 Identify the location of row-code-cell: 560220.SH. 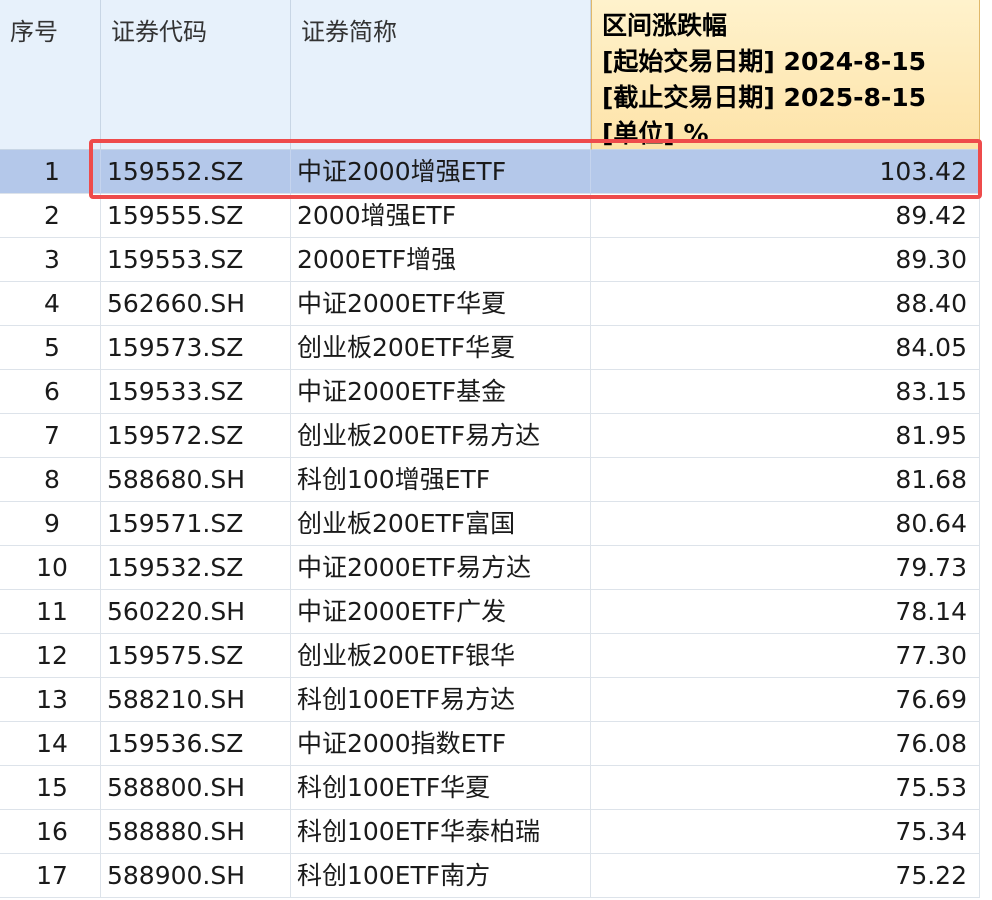
(196, 612).